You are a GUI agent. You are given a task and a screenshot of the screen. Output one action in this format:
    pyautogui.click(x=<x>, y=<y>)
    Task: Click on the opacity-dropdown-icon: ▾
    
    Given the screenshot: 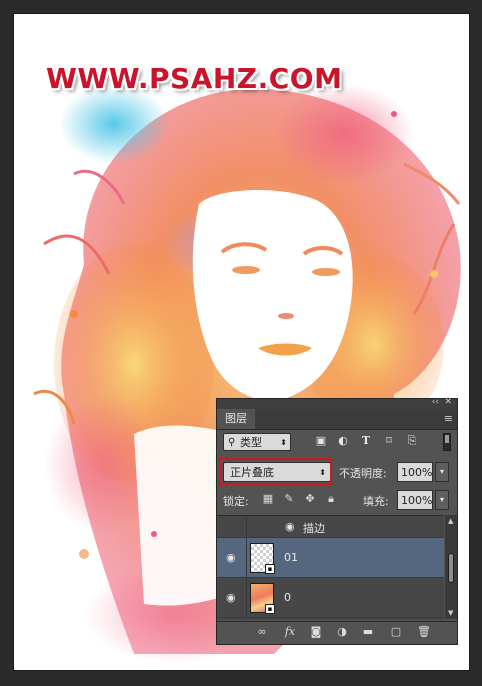 What is the action you would take?
    pyautogui.click(x=442, y=472)
    